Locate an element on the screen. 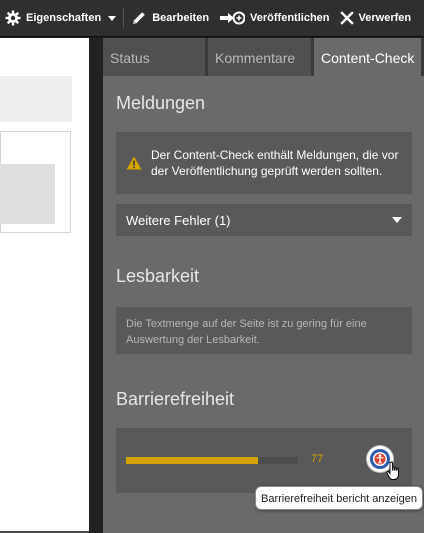 This screenshot has height=533, width=424. properties-label: Eigenschaften is located at coordinates (64, 18).